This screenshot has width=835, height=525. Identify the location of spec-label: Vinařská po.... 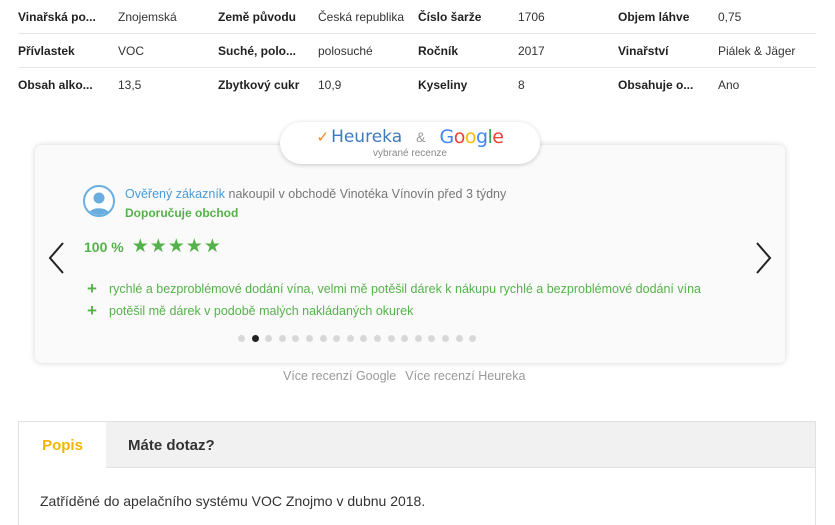
(57, 16).